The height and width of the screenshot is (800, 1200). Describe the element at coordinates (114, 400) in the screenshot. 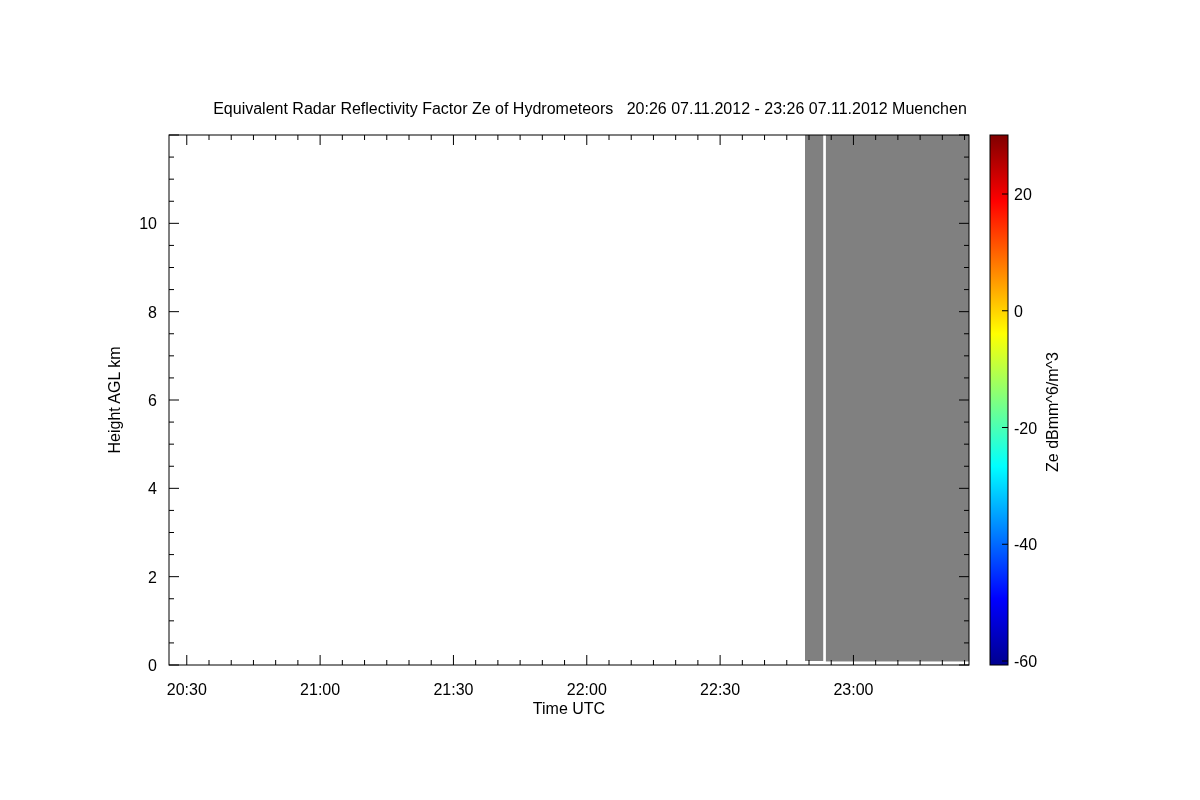

I see `y-axis-label: Height AGL km` at that location.